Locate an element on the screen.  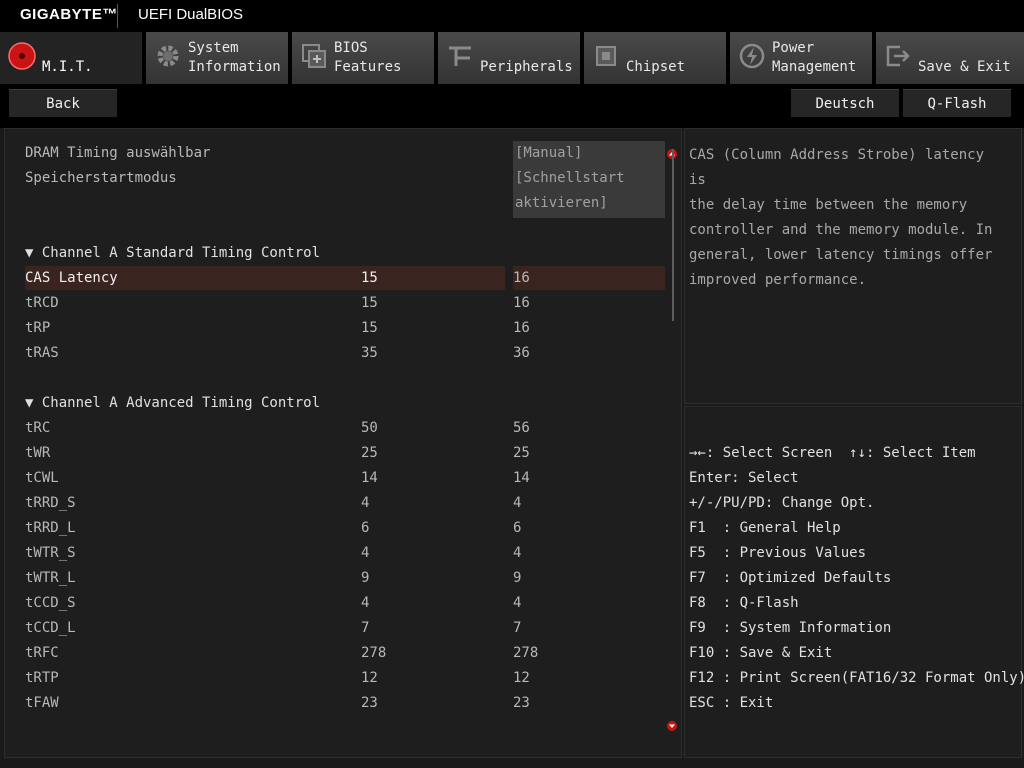
memory-start-value: [Schnellstart aktivieren] is located at coordinates (589, 192).